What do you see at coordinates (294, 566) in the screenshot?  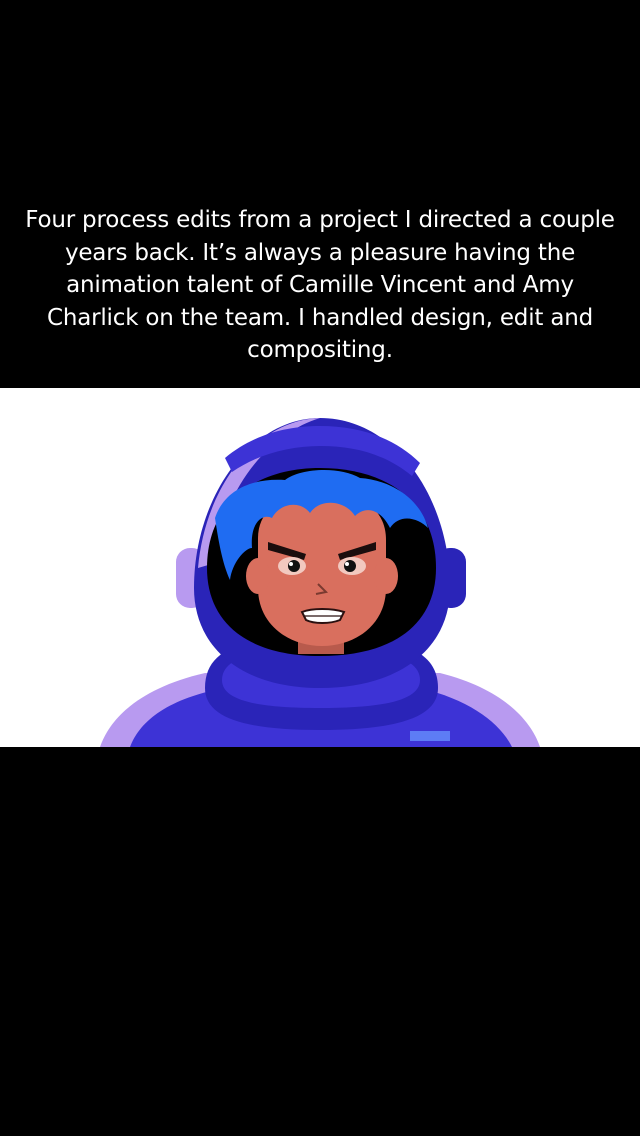 I see `left-pupil` at bounding box center [294, 566].